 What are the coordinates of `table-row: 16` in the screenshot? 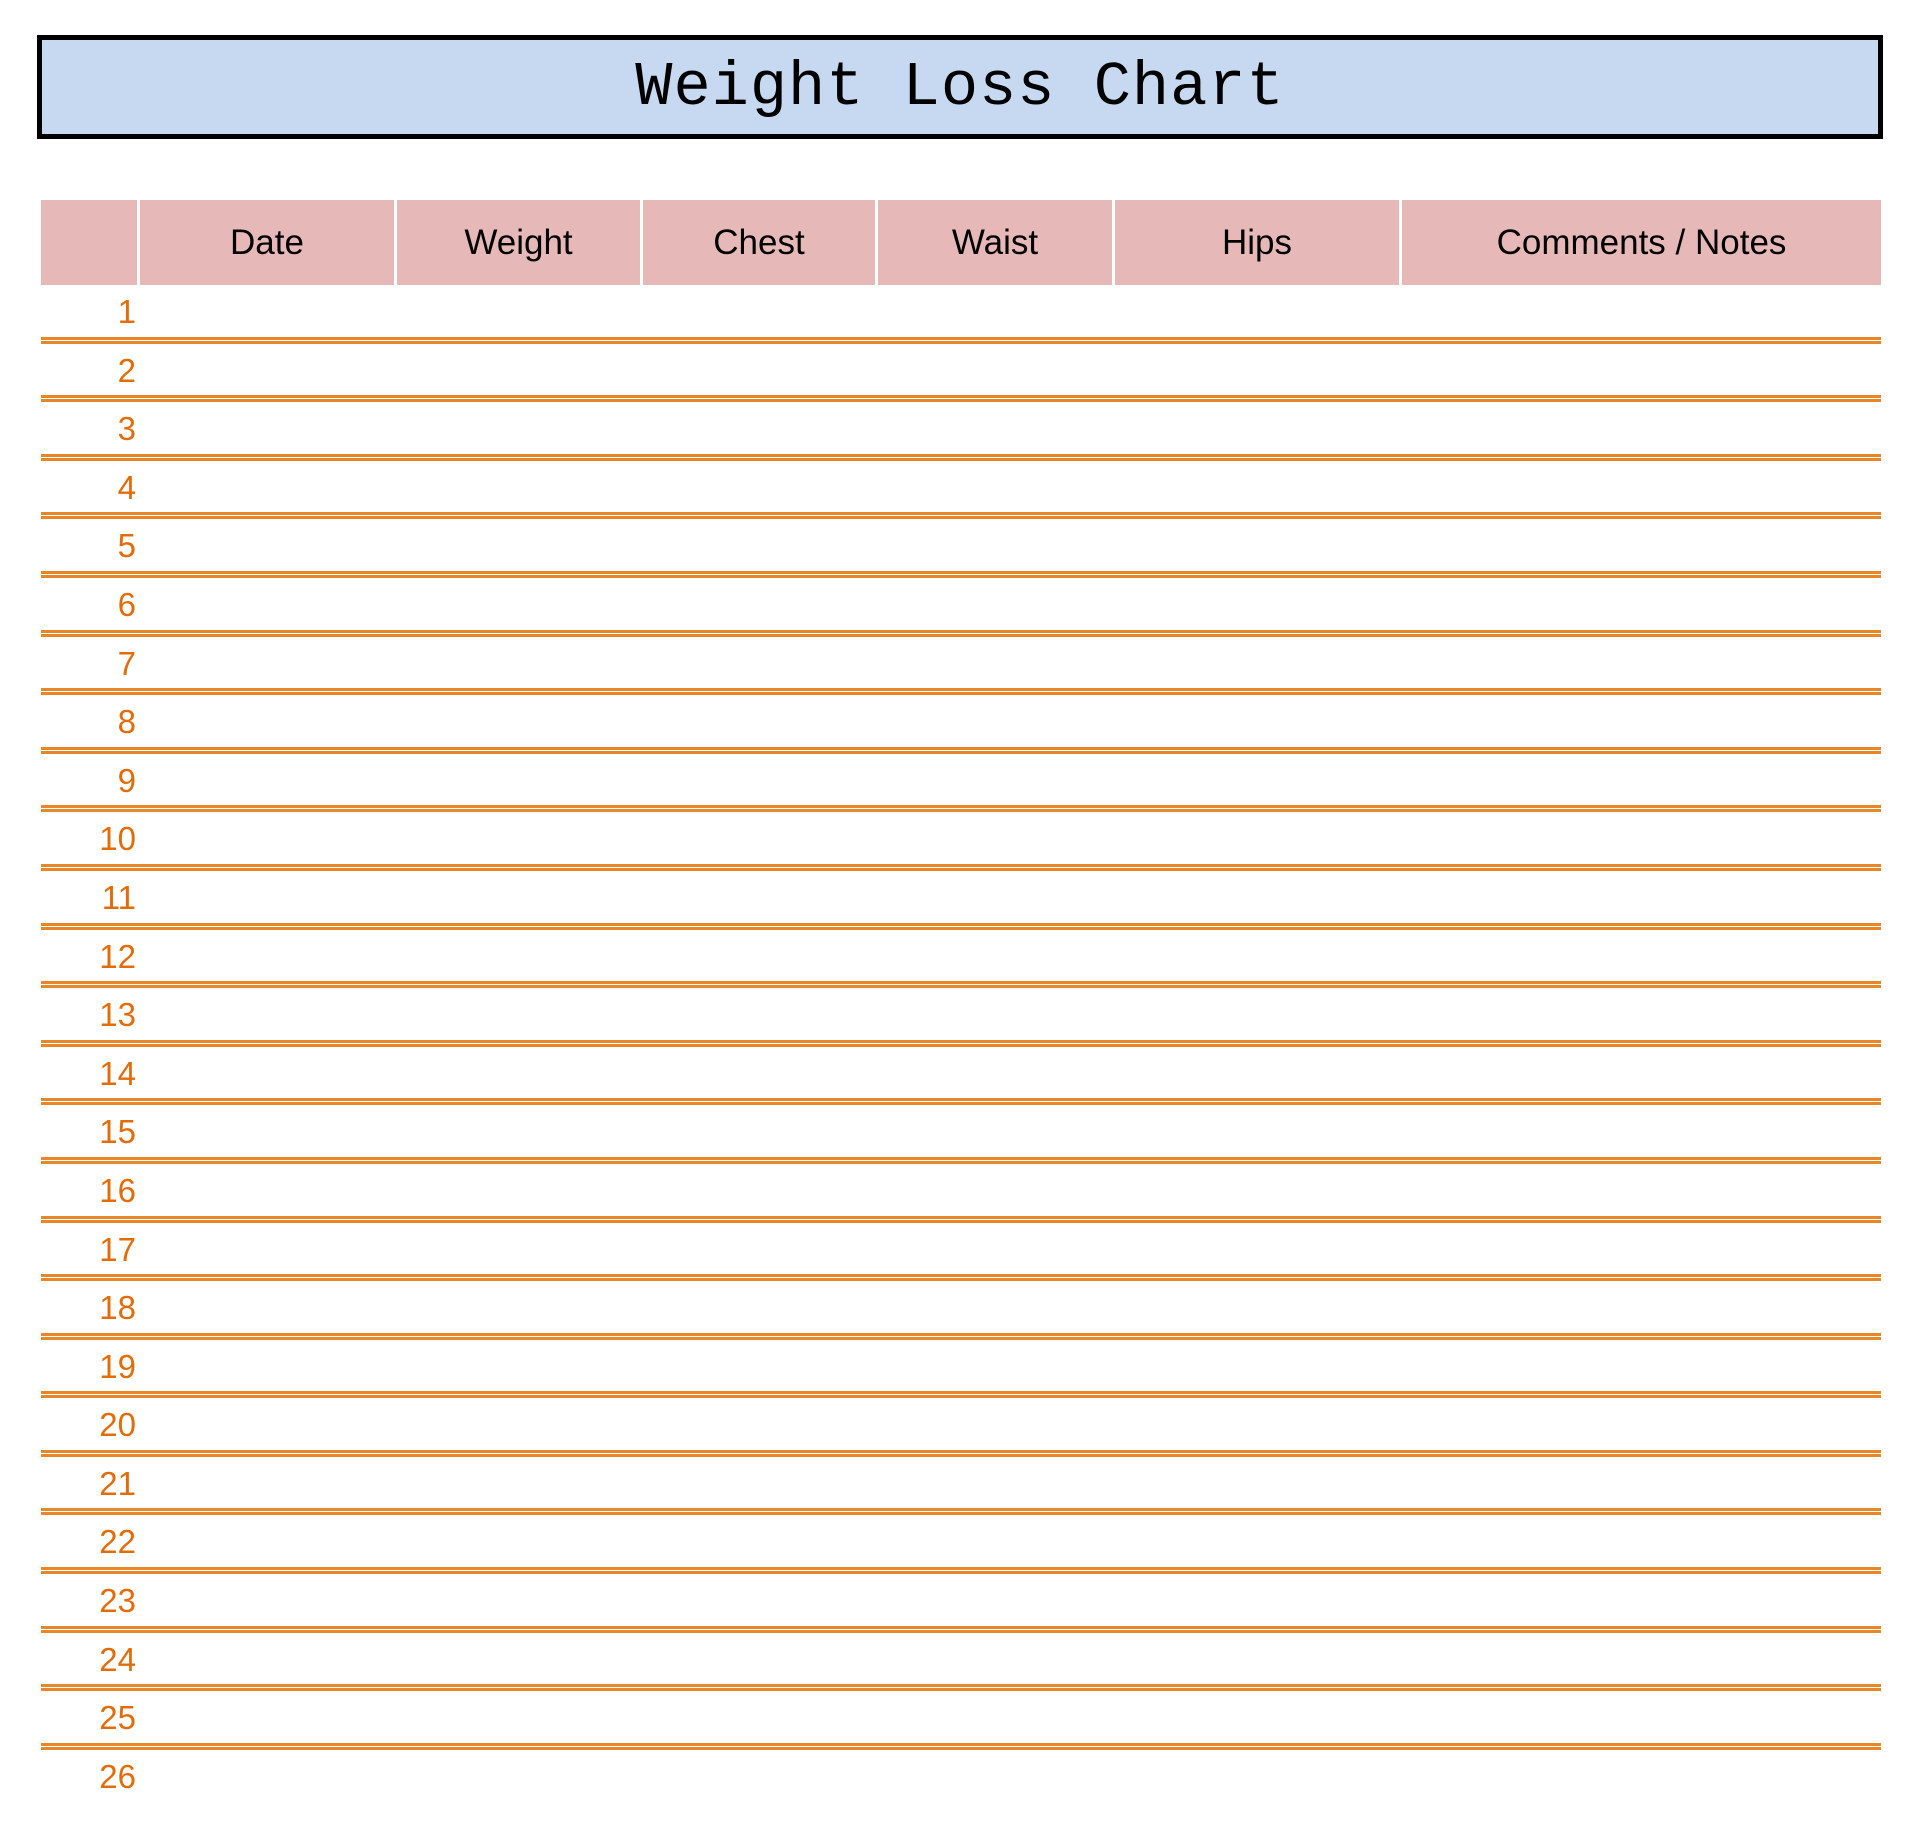 It's located at (961, 1193).